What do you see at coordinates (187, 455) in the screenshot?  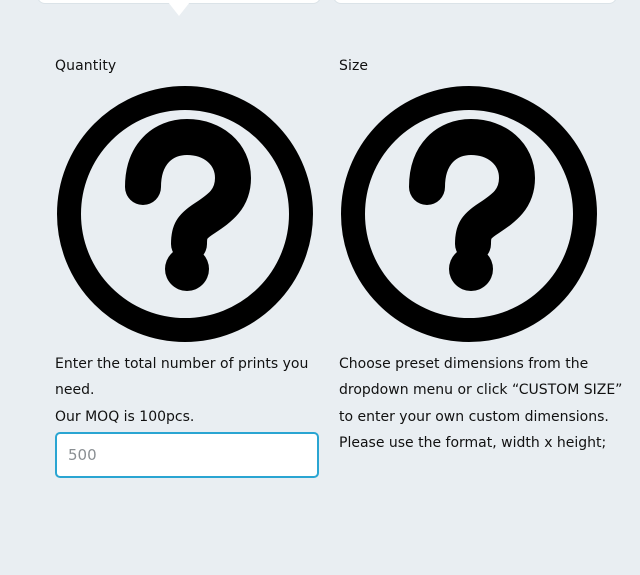 I see `quantity-input` at bounding box center [187, 455].